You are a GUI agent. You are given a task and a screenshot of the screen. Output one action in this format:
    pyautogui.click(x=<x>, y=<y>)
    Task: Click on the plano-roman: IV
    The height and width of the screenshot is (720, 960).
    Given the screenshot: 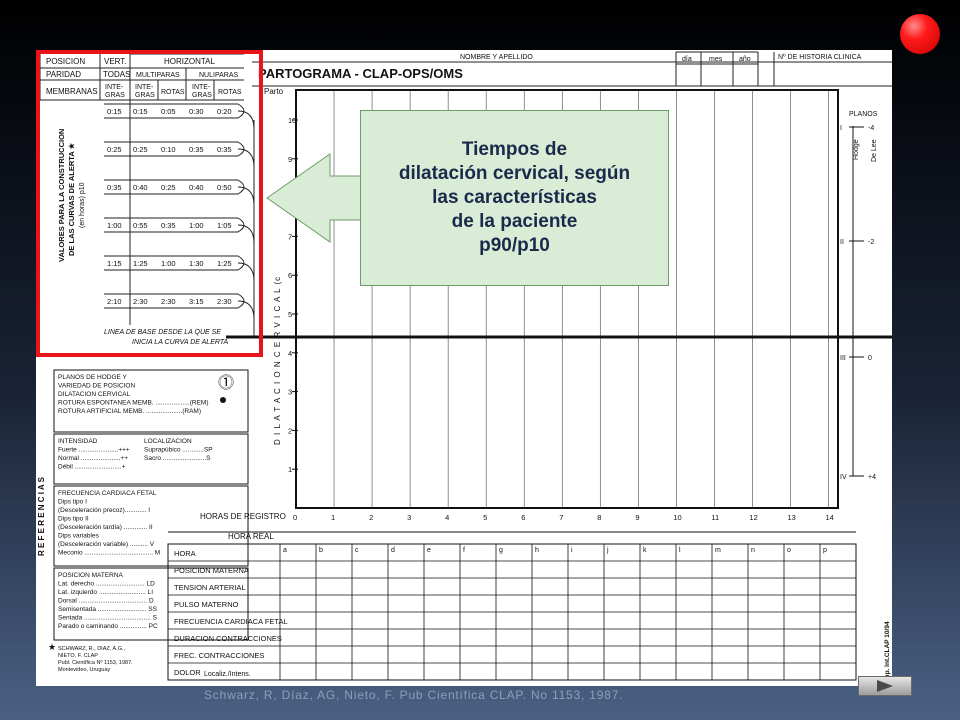 What is the action you would take?
    pyautogui.click(x=843, y=477)
    